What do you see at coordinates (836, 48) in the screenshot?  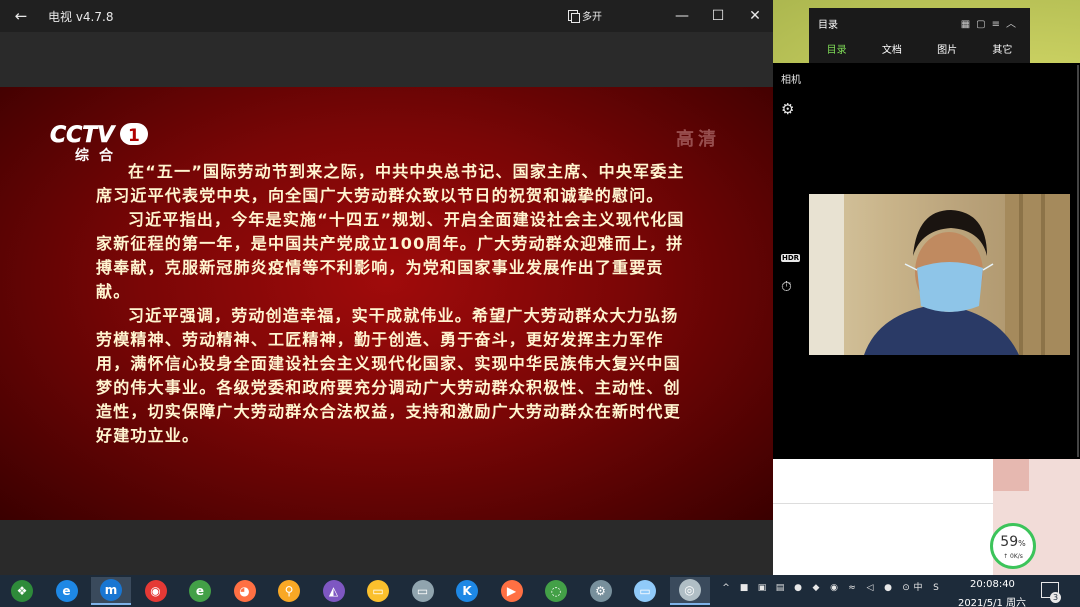 I see `tab-directory: 目录` at bounding box center [836, 48].